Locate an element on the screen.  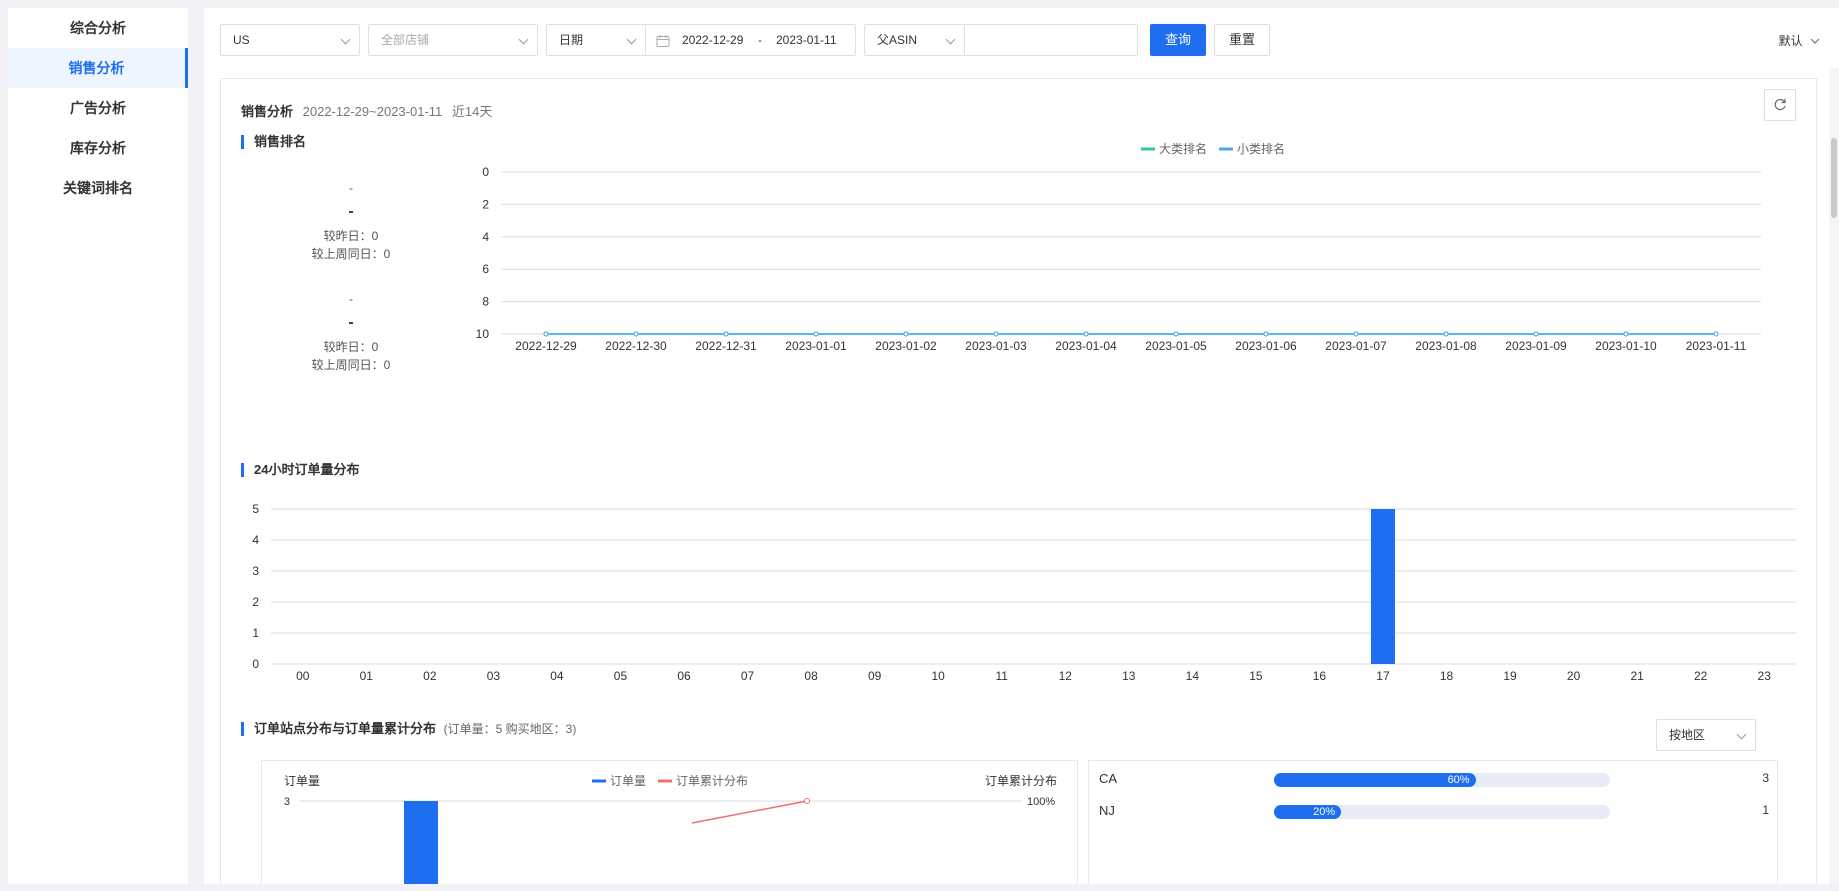
query-button: 查询 is located at coordinates (1178, 40).